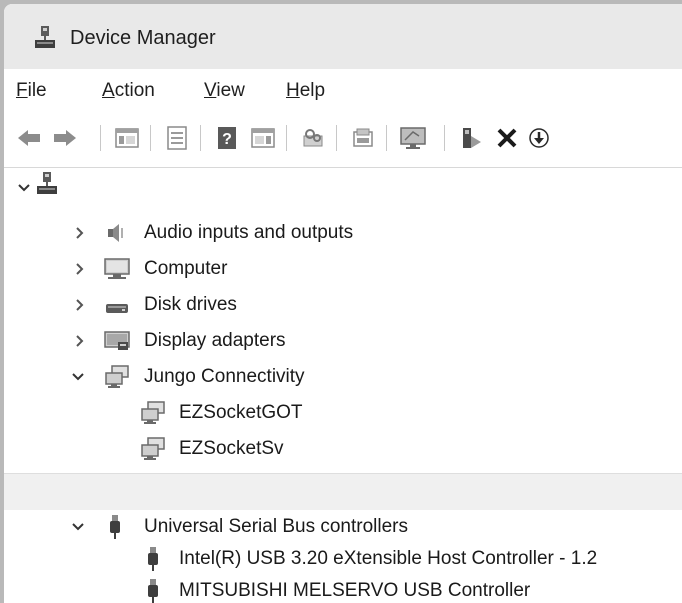 The image size is (682, 603). Describe the element at coordinates (143, 38) in the screenshot. I see `window-title: Device Manager` at that location.